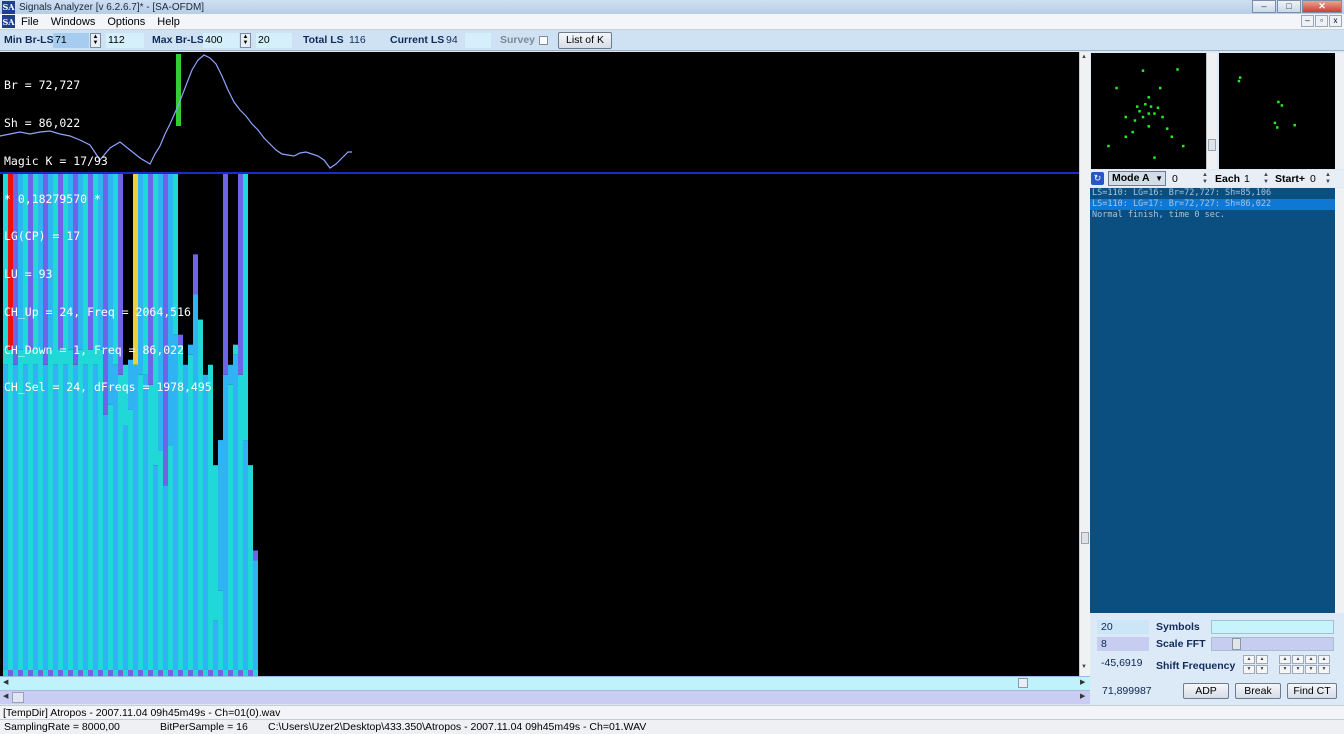 Image resolution: width=1344 pixels, height=734 pixels. What do you see at coordinates (1249, 659) in the screenshot?
I see `shift-up-coarse: ▲` at bounding box center [1249, 659].